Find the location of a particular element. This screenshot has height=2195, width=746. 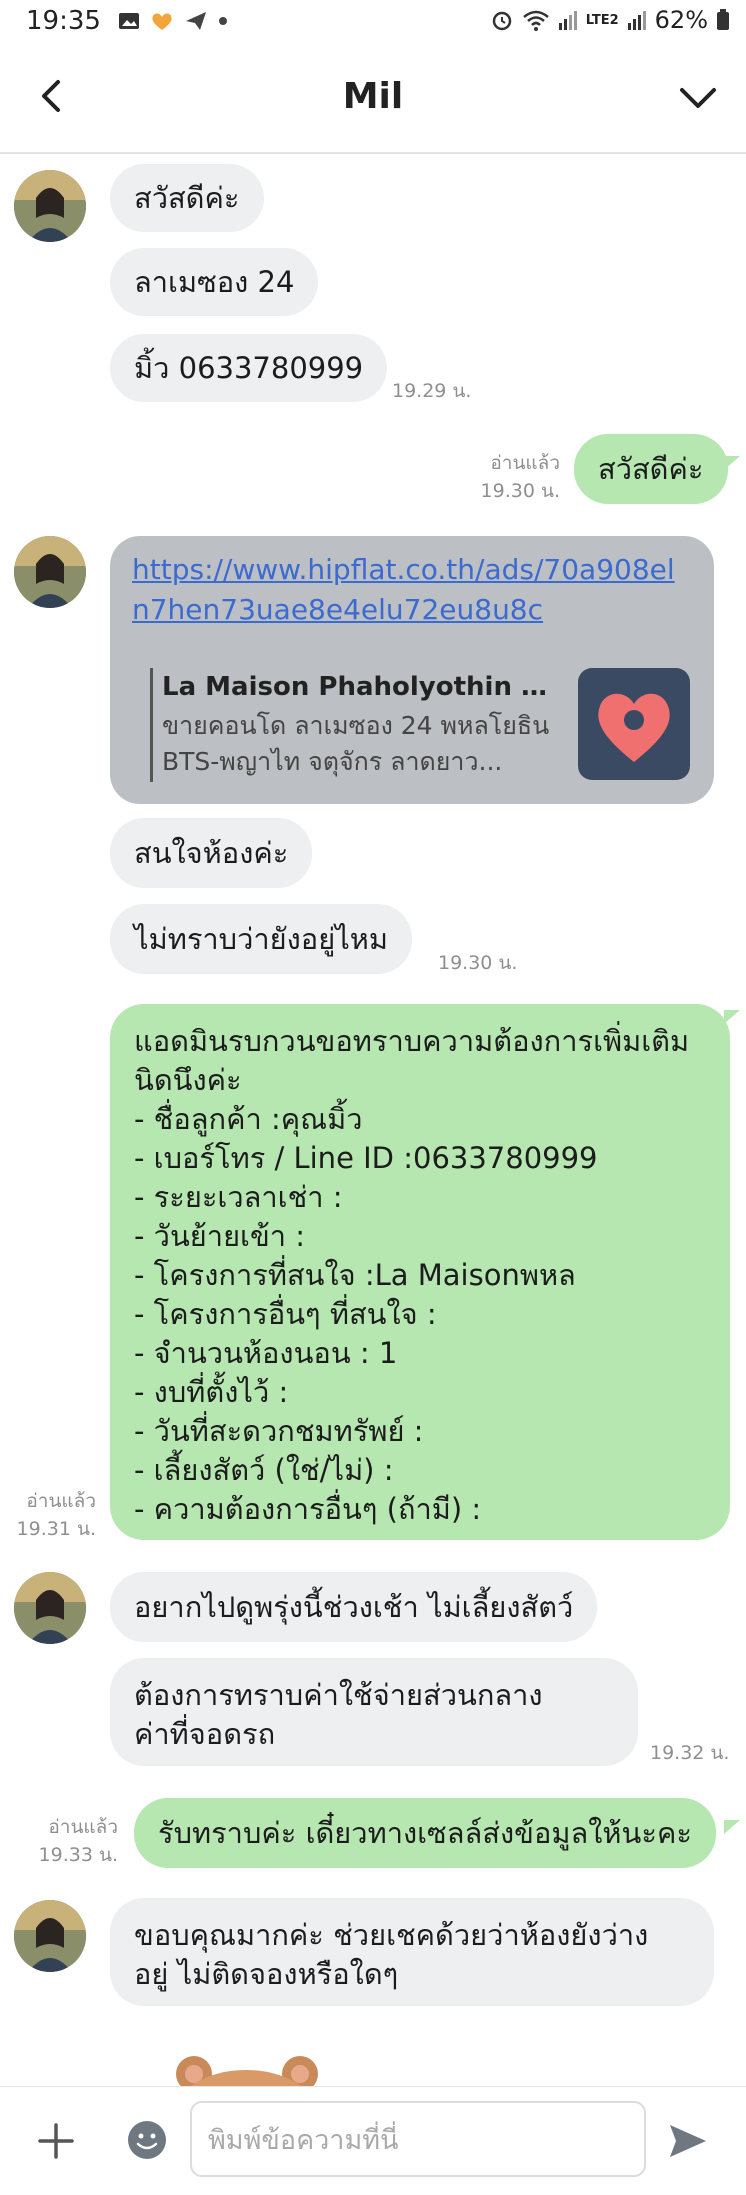

message-time: 19.32 น. is located at coordinates (690, 1753).